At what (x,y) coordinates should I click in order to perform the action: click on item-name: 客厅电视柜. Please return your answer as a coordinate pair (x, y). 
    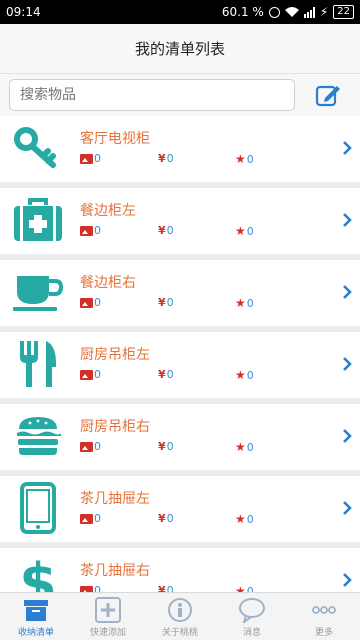
    Looking at the image, I should click on (115, 139).